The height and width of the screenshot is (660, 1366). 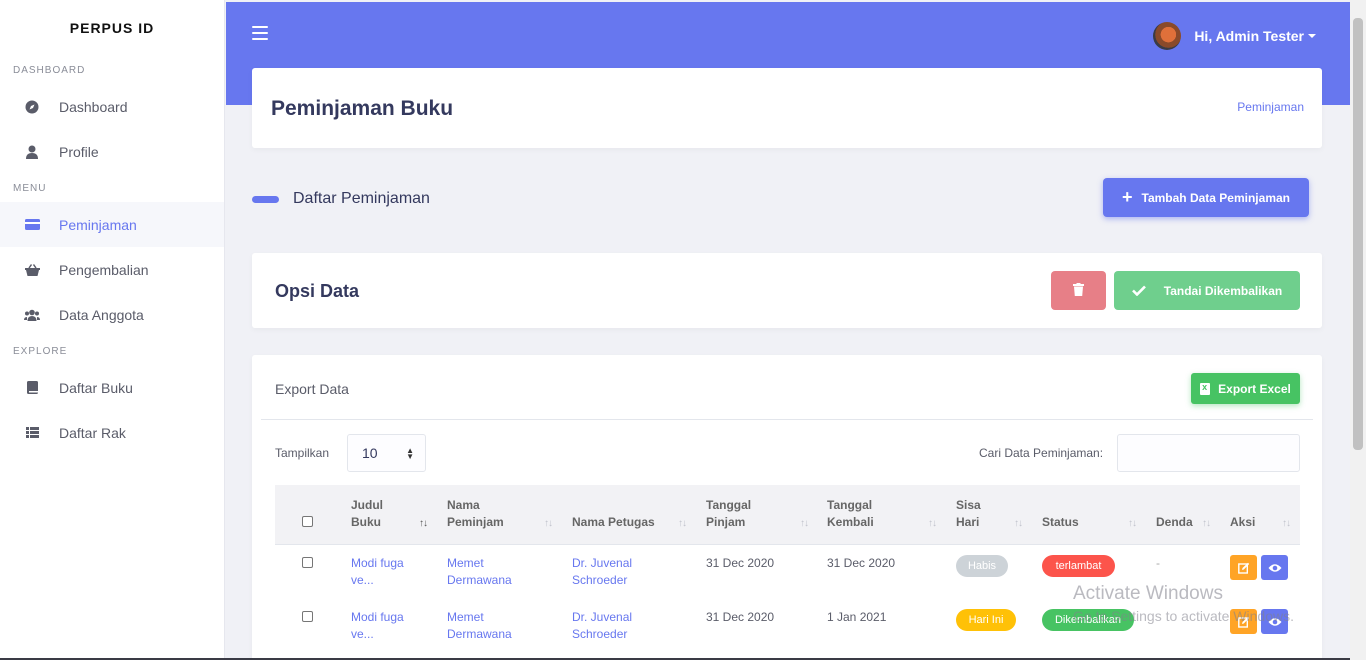 I want to click on user-menu: Hi, Admin Tester, so click(x=1234, y=36).